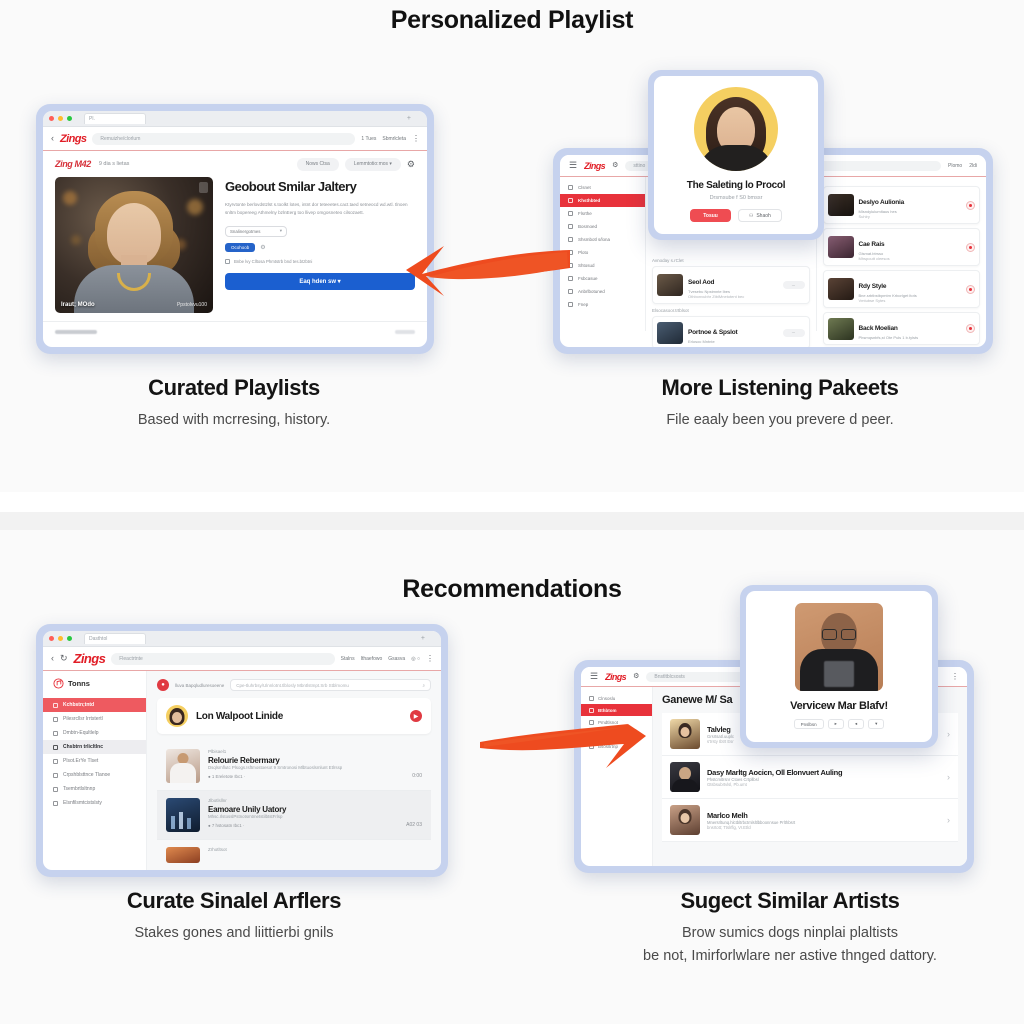 The width and height of the screenshot is (1024, 1024). I want to click on list-item-title: Cae Rais, so click(871, 244).